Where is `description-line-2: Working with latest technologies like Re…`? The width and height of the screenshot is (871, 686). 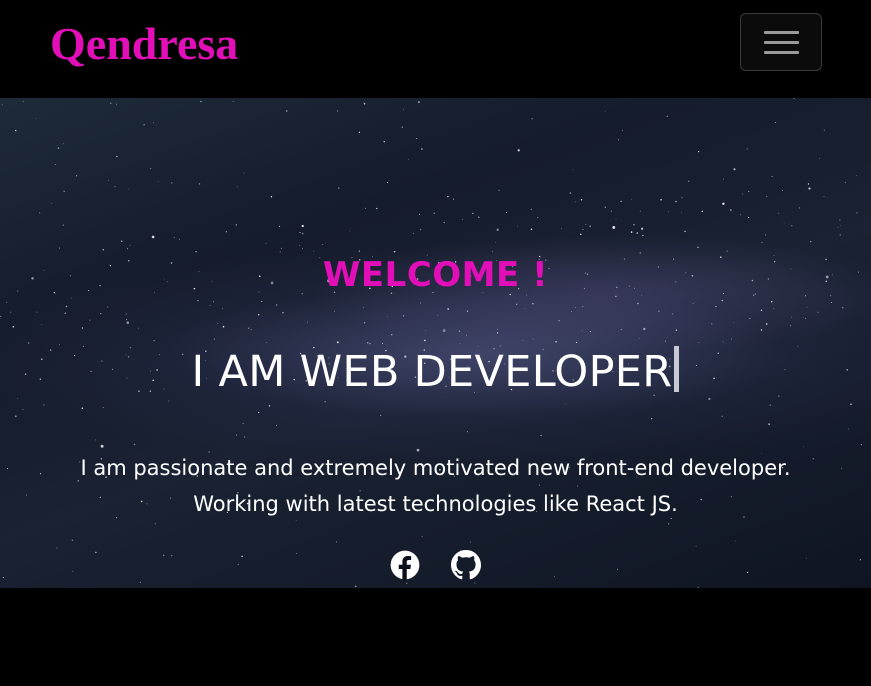
description-line-2: Working with latest technologies like Re… is located at coordinates (435, 504).